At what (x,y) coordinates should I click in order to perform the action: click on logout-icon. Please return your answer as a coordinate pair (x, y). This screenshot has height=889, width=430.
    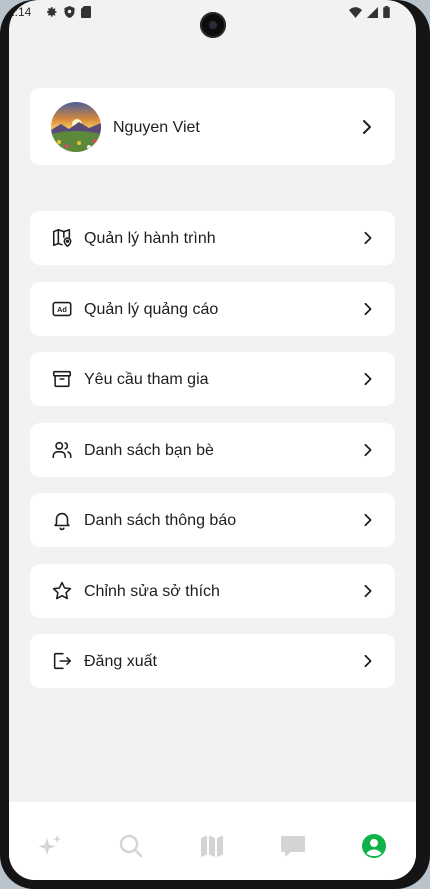
    Looking at the image, I should click on (62, 661).